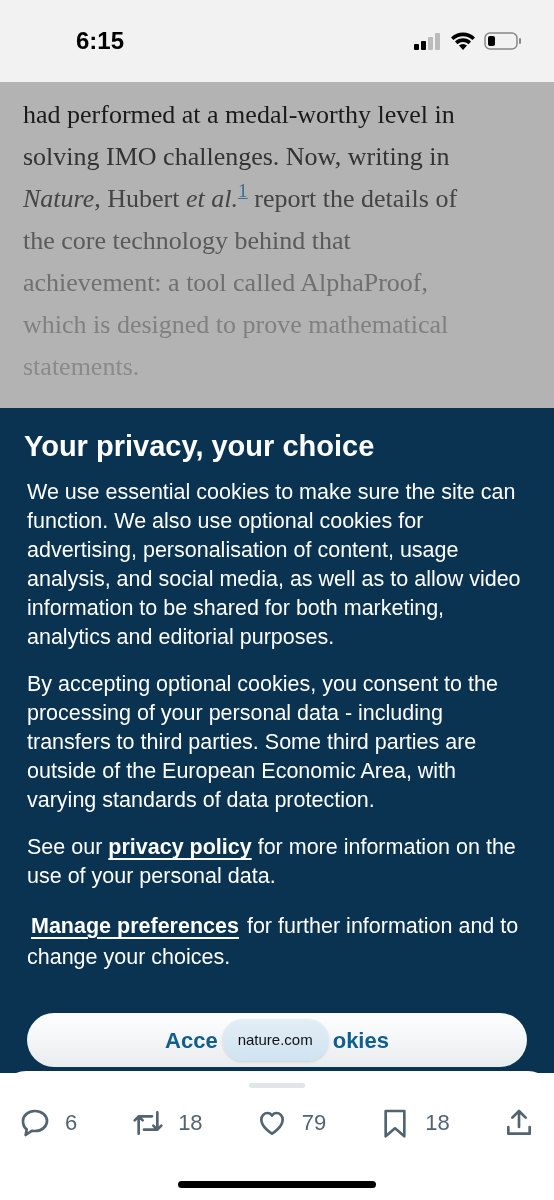 This screenshot has height=1200, width=554. I want to click on wifi-icon, so click(463, 41).